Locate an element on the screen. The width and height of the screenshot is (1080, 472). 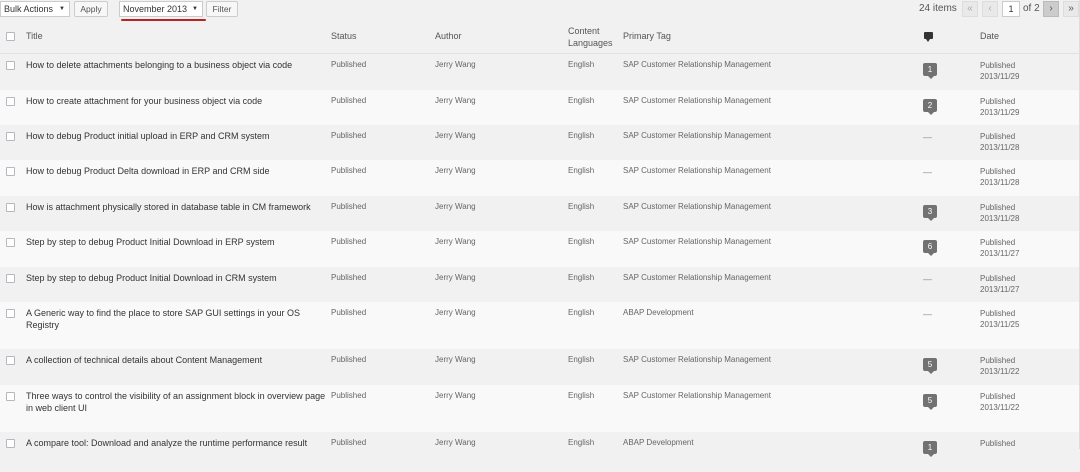
comment-count-badge: 2 is located at coordinates (930, 107).